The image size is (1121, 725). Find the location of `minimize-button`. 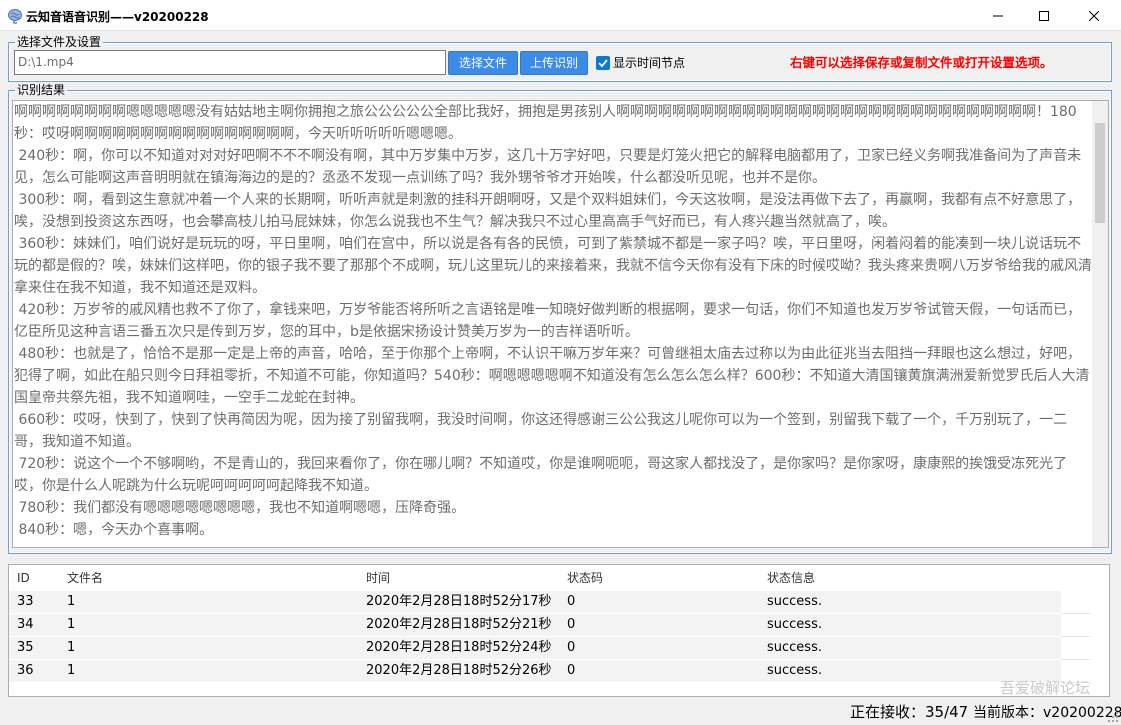

minimize-button is located at coordinates (998, 15).